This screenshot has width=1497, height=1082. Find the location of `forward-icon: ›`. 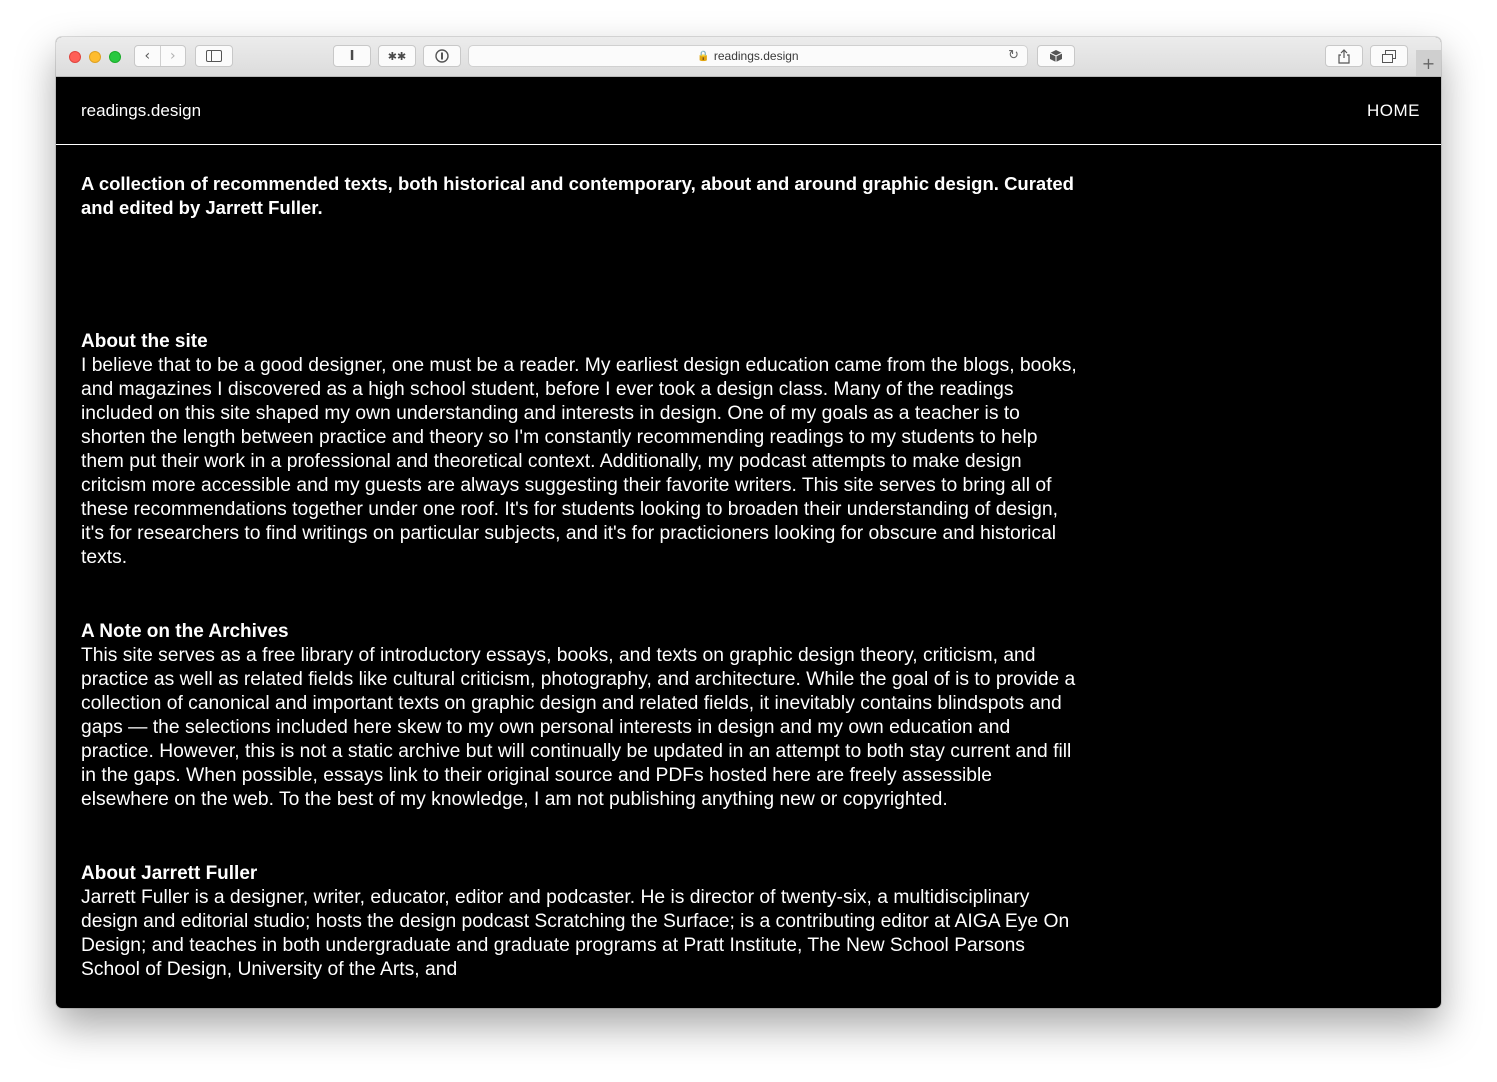

forward-icon: › is located at coordinates (172, 56).